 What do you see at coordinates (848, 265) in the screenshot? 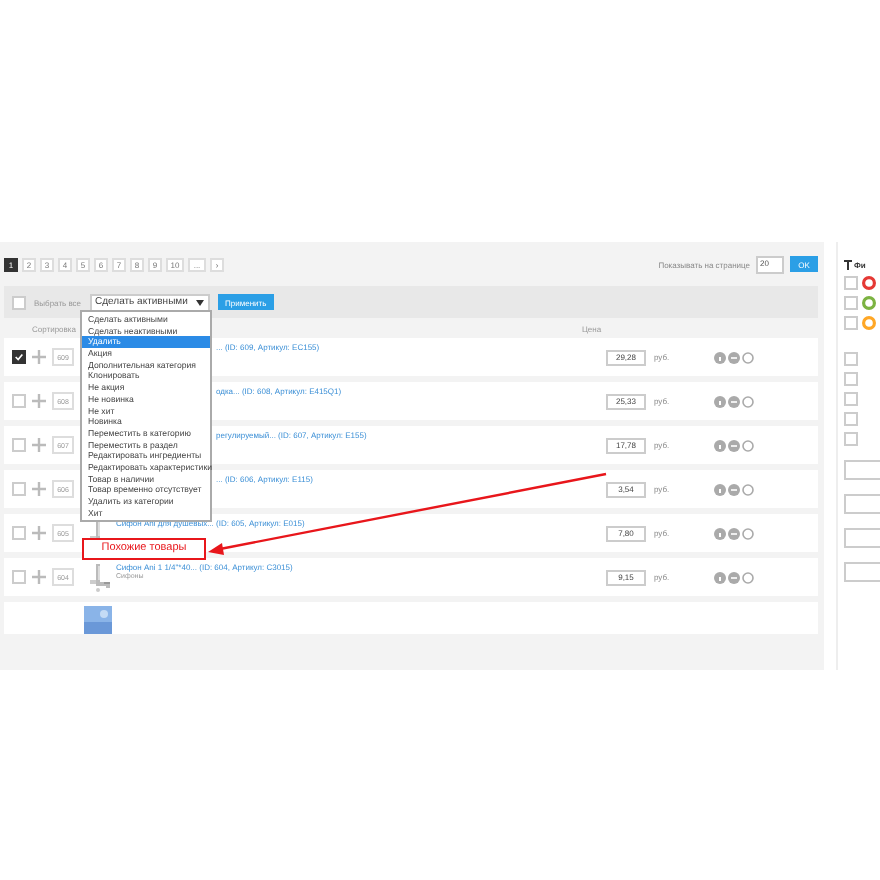
I see `text-icon` at bounding box center [848, 265].